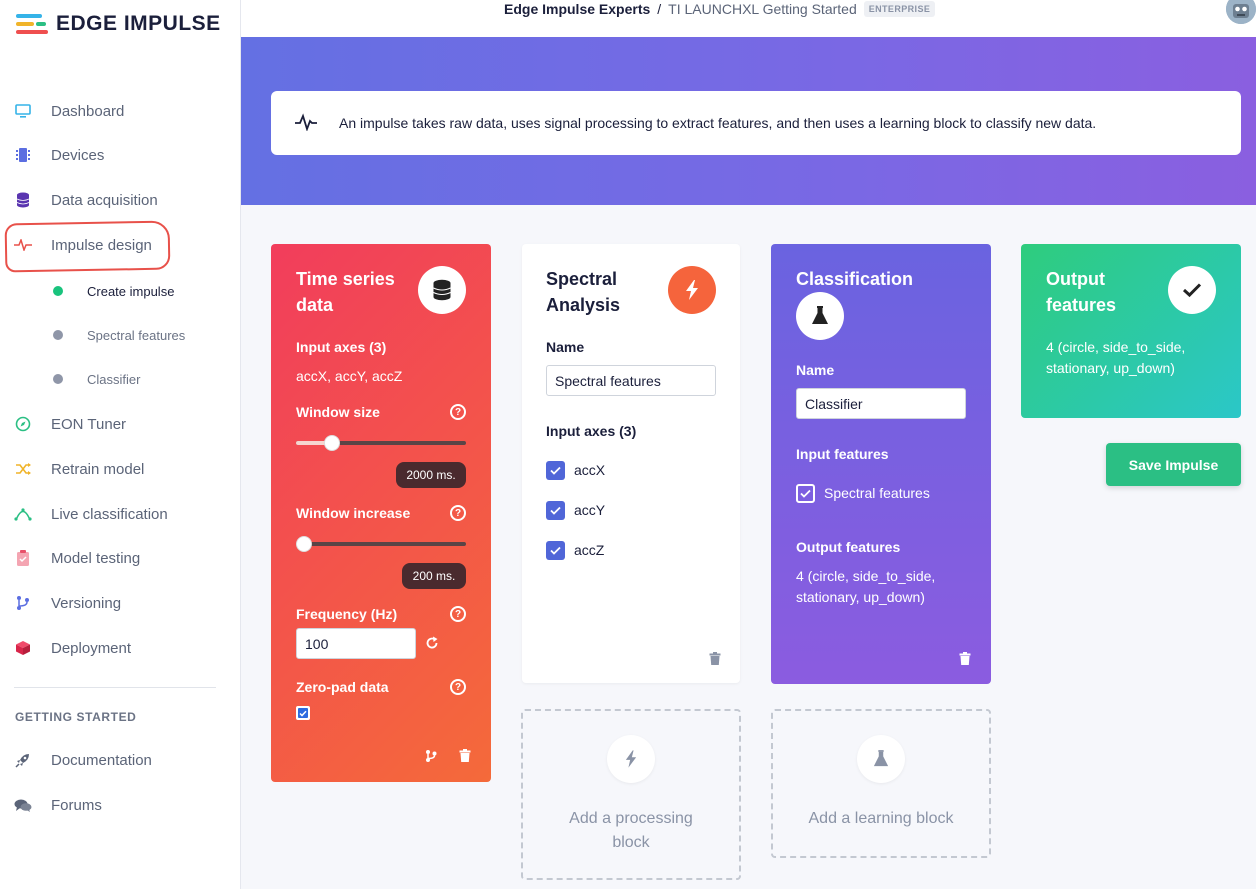 The image size is (1256, 889). What do you see at coordinates (136, 335) in the screenshot?
I see `sidebar-subitem-label: Spectral features` at bounding box center [136, 335].